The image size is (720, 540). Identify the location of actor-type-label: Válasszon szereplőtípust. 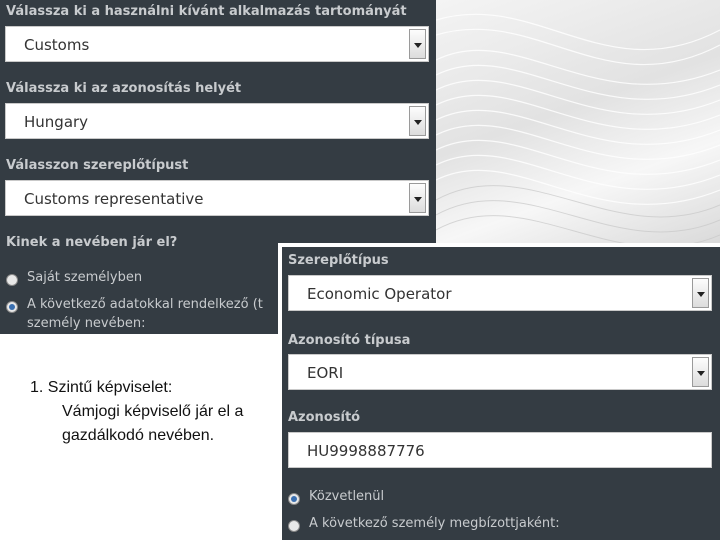
(97, 165).